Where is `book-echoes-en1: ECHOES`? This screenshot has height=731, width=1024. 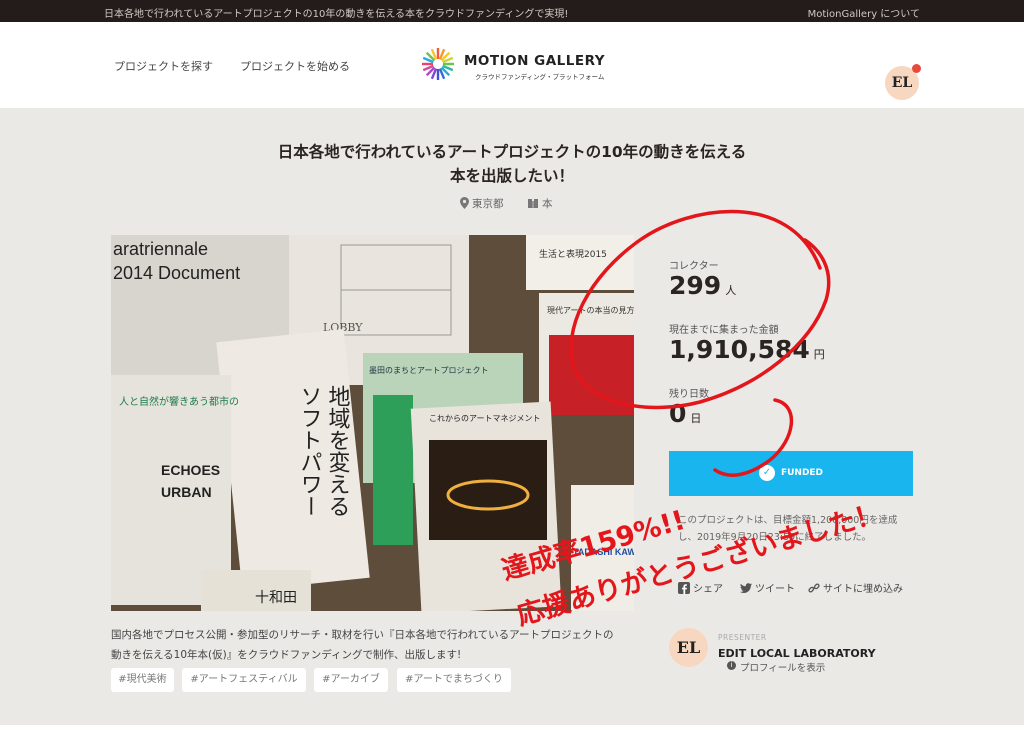
book-echoes-en1: ECHOES is located at coordinates (190, 470).